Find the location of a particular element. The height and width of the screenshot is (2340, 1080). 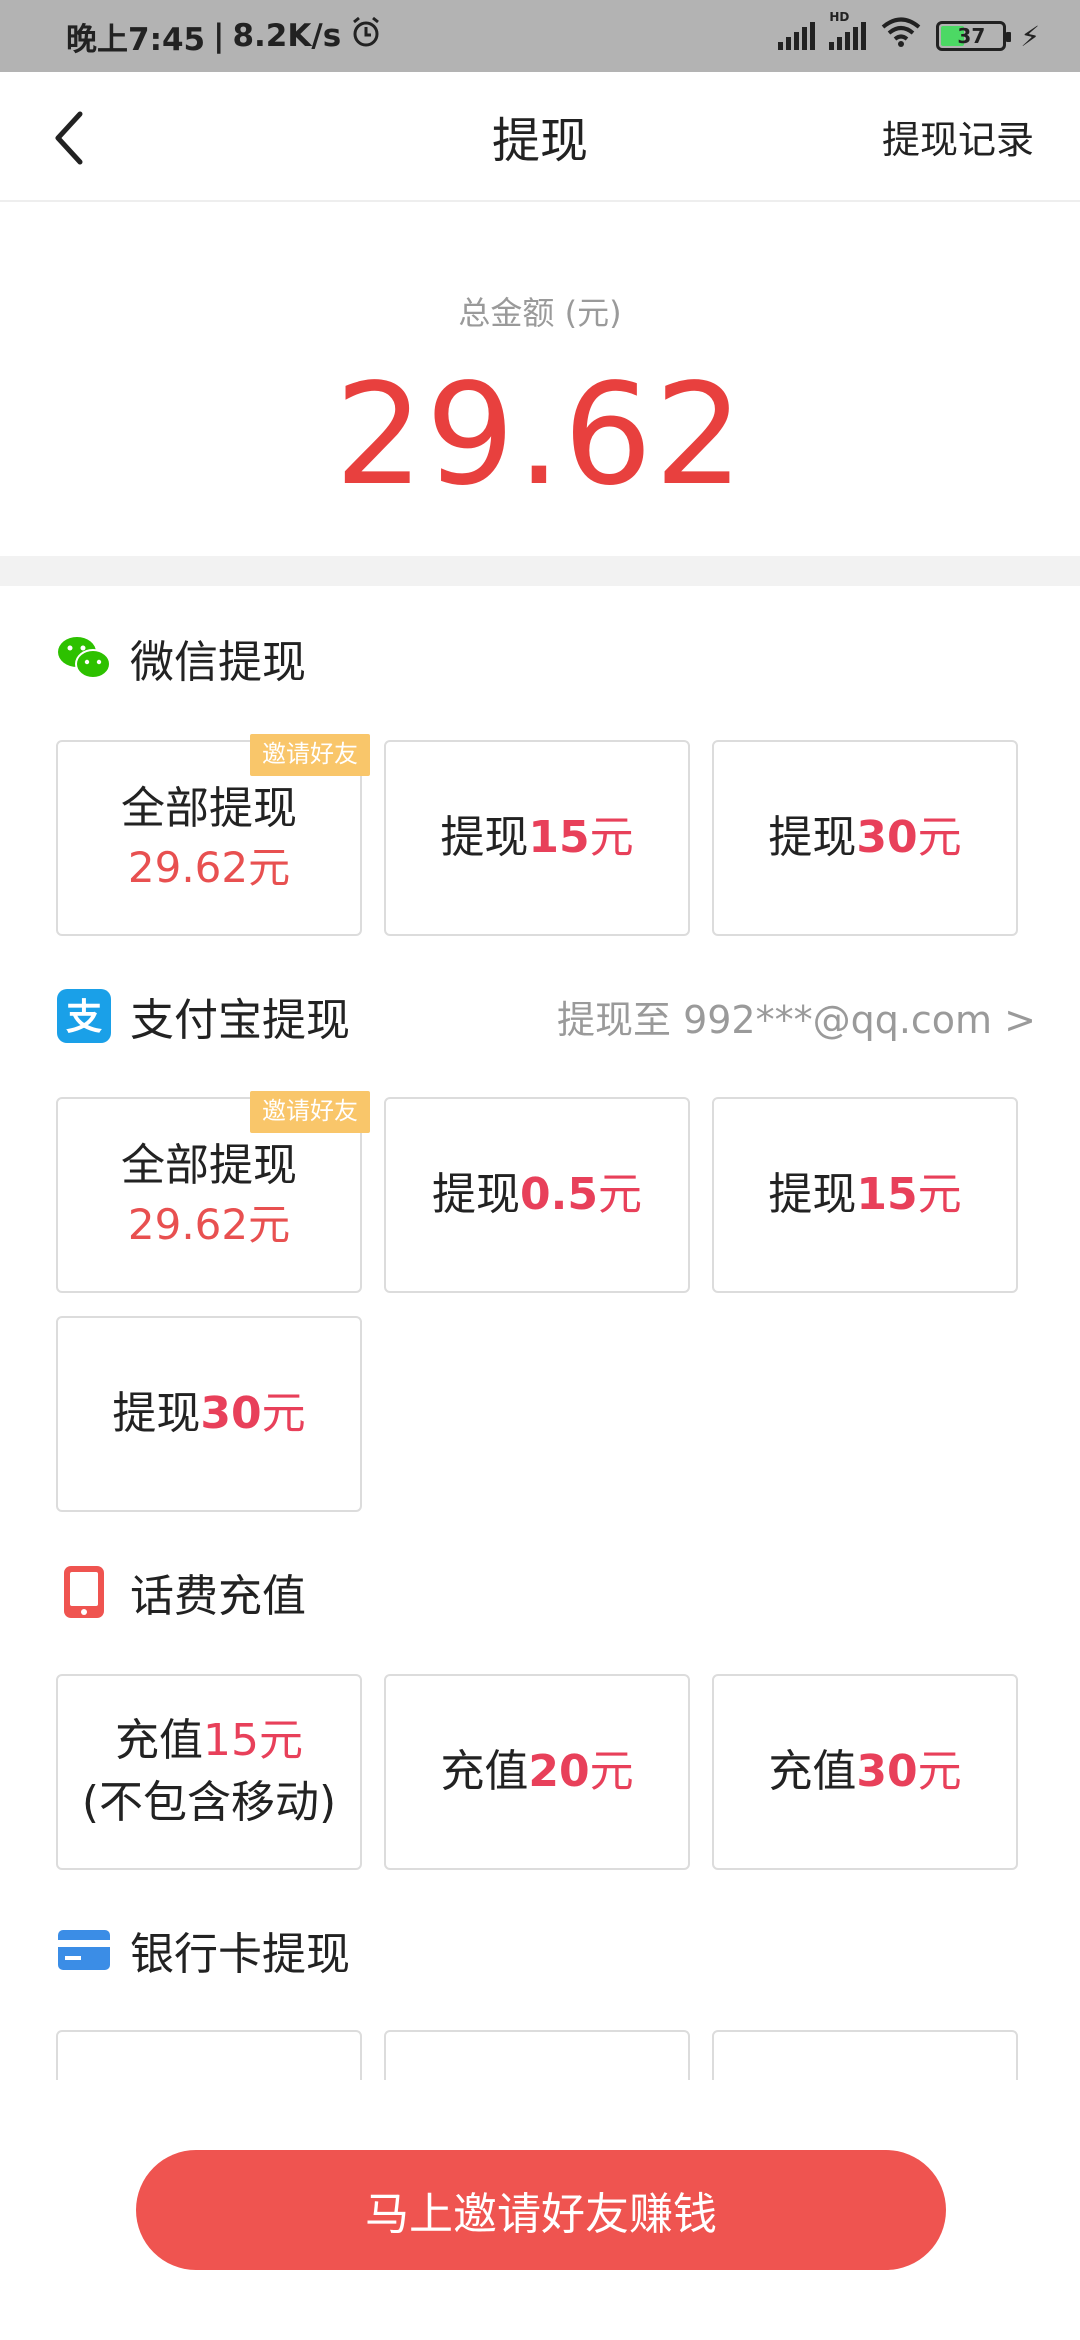

phone-recharge-20-option: 充值20元 is located at coordinates (537, 1772).